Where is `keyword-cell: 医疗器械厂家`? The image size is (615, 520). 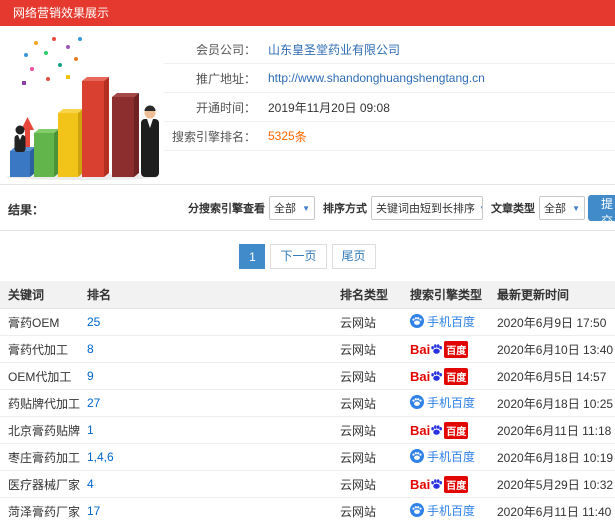 keyword-cell: 医疗器械厂家 is located at coordinates (44, 484).